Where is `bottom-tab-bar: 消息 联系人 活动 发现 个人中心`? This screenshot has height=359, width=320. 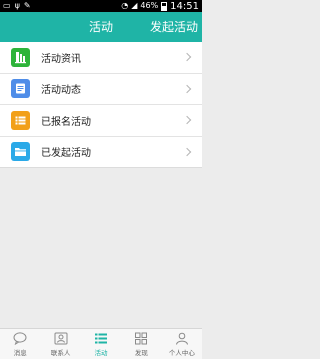
bottom-tab-bar: 消息 联系人 活动 发现 个人中心 is located at coordinates (101, 343).